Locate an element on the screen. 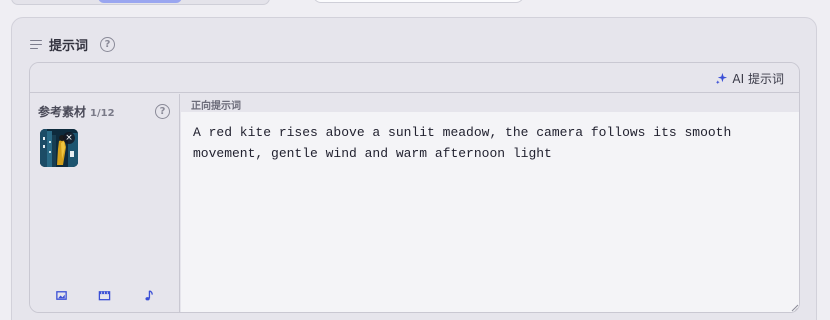  reference-header: 参考素材 1/12 is located at coordinates (76, 111).